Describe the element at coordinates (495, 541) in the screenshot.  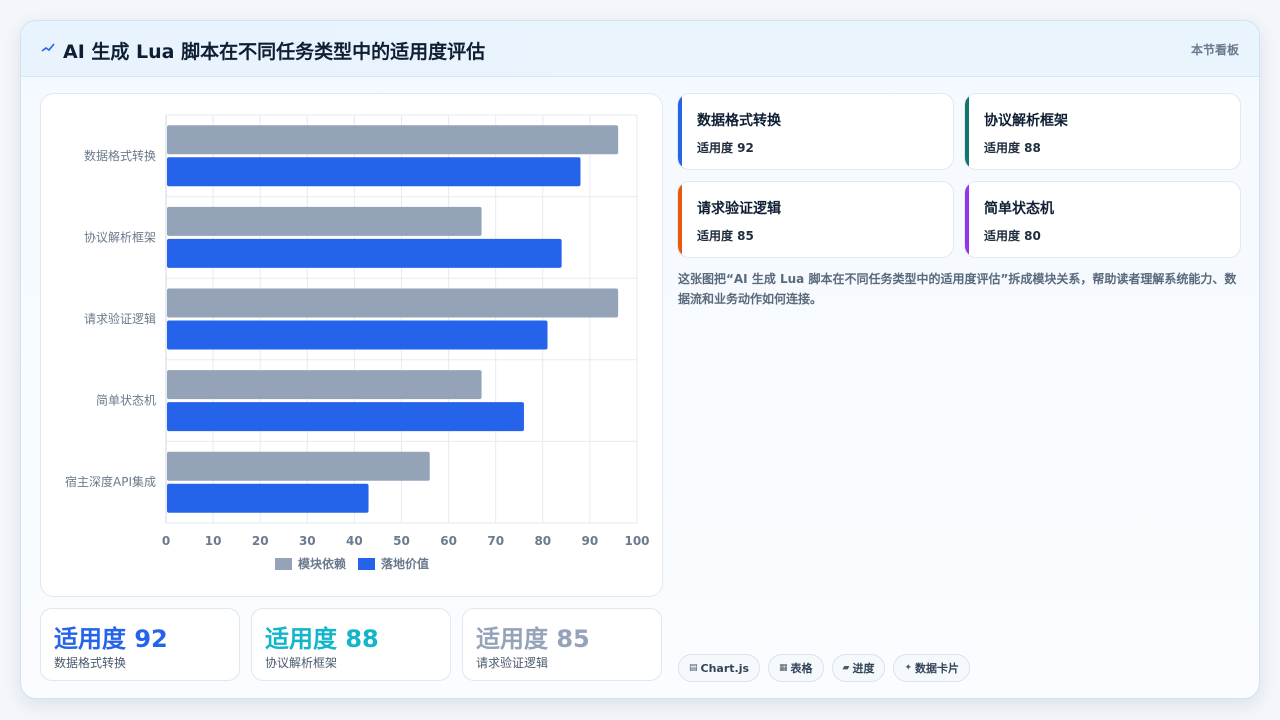
I see `x-tick-label: 70` at that location.